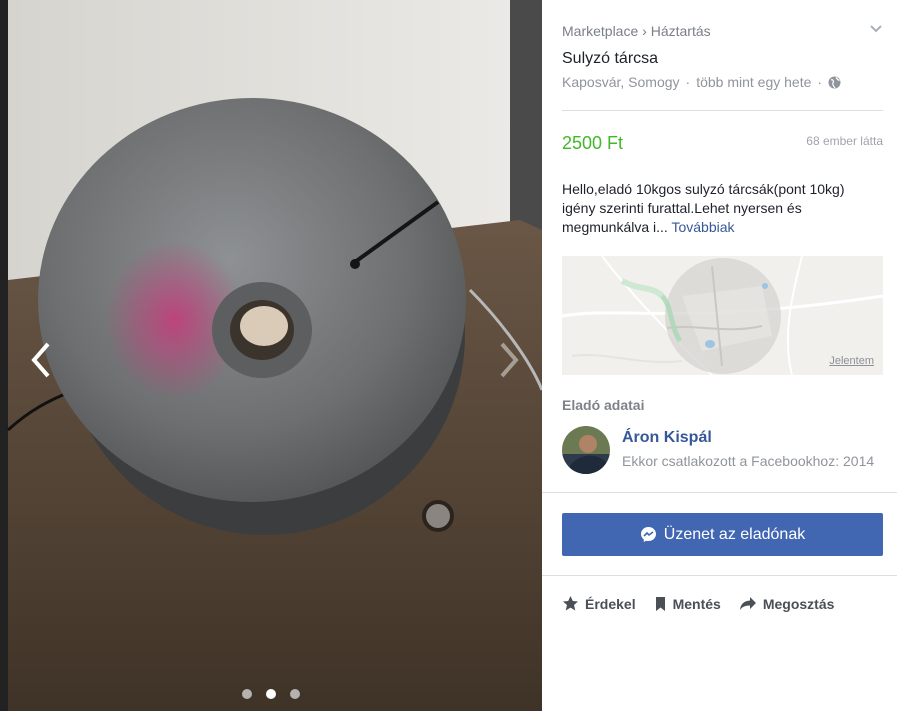 This screenshot has height=711, width=897. I want to click on listing-location: Kaposvár, Somogy, so click(621, 82).